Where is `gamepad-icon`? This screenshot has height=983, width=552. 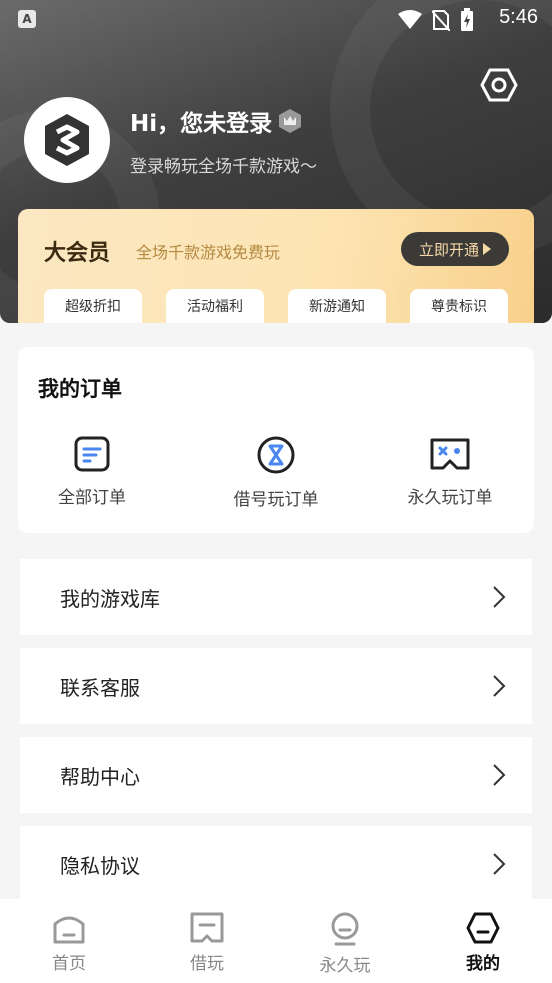
gamepad-icon is located at coordinates (450, 454).